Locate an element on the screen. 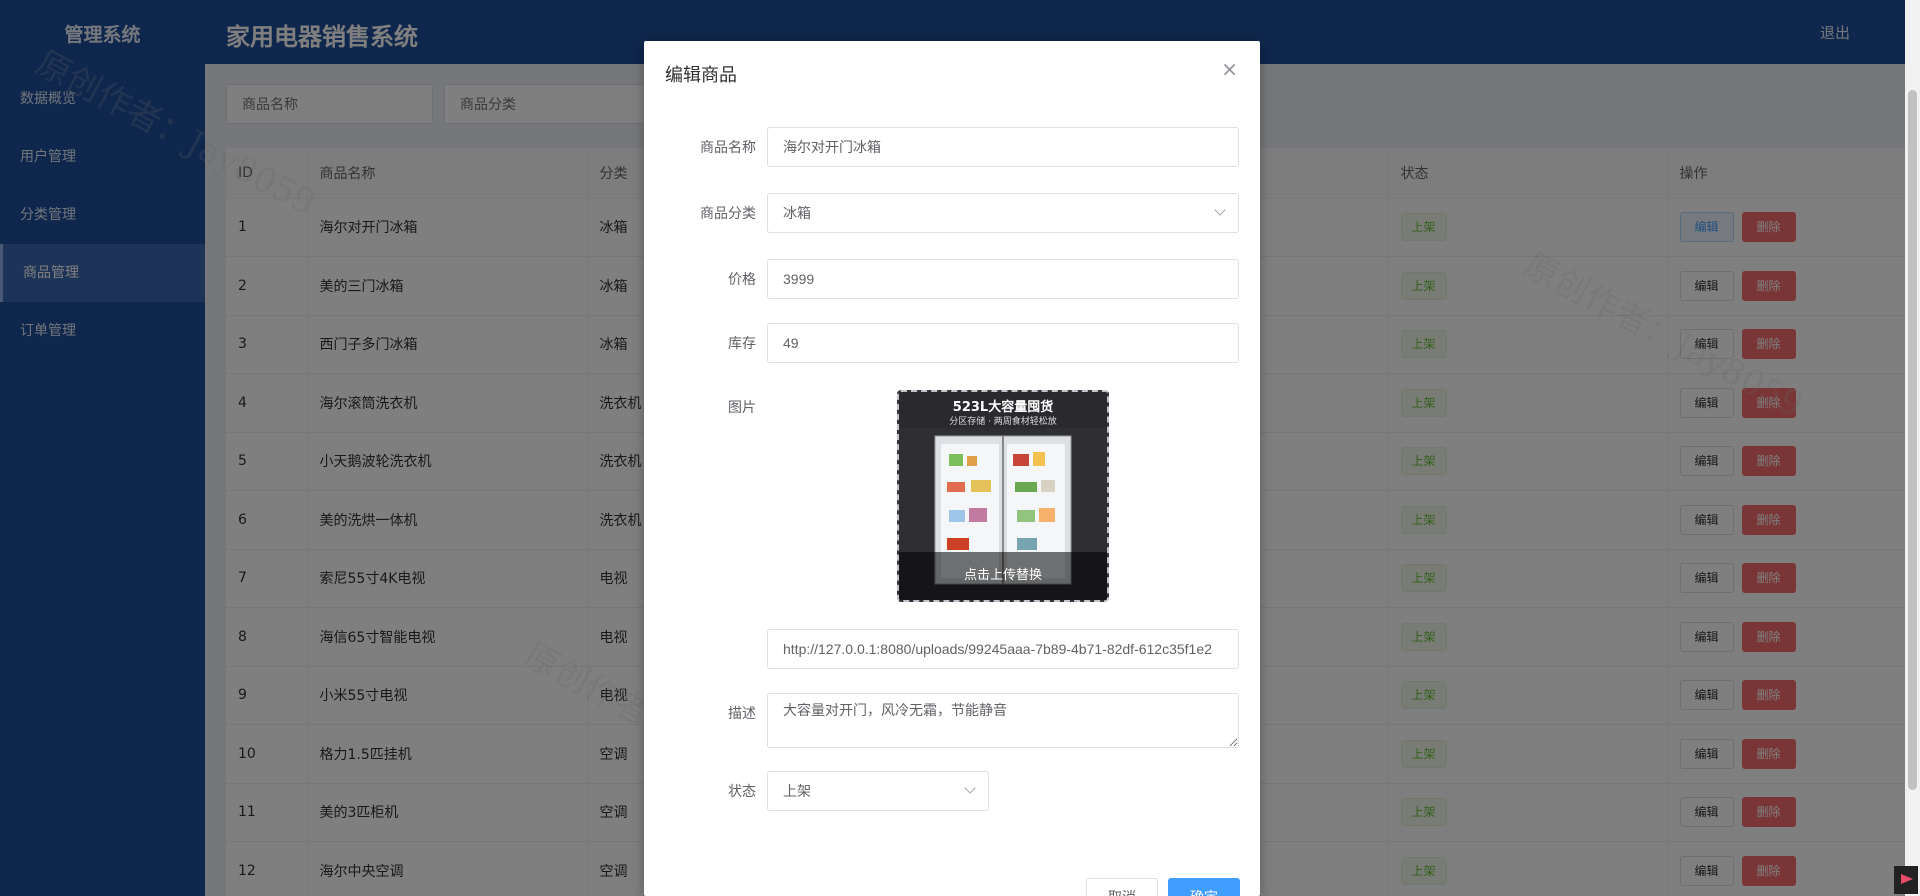 This screenshot has height=896, width=1920. confirm-button: 确定 is located at coordinates (1204, 887).